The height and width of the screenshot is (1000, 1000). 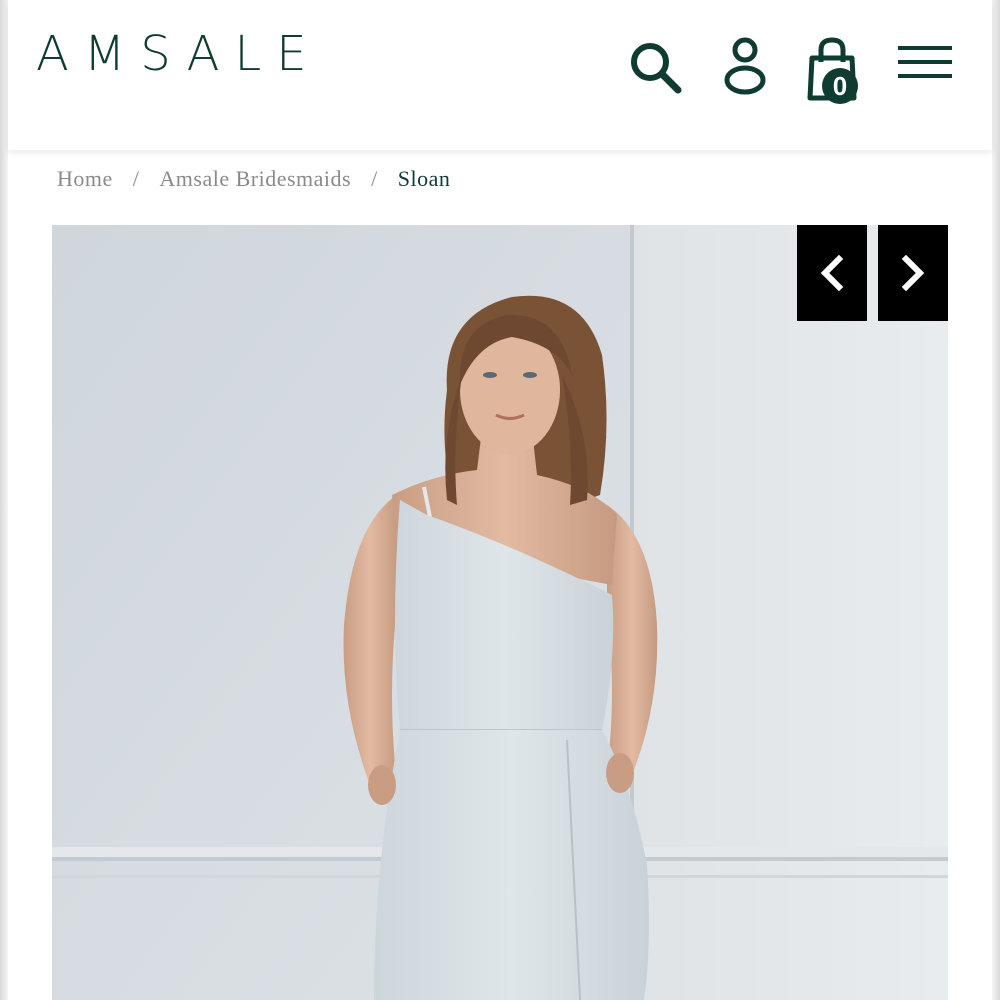 What do you see at coordinates (996, 500) in the screenshot?
I see `right-edge-shadow` at bounding box center [996, 500].